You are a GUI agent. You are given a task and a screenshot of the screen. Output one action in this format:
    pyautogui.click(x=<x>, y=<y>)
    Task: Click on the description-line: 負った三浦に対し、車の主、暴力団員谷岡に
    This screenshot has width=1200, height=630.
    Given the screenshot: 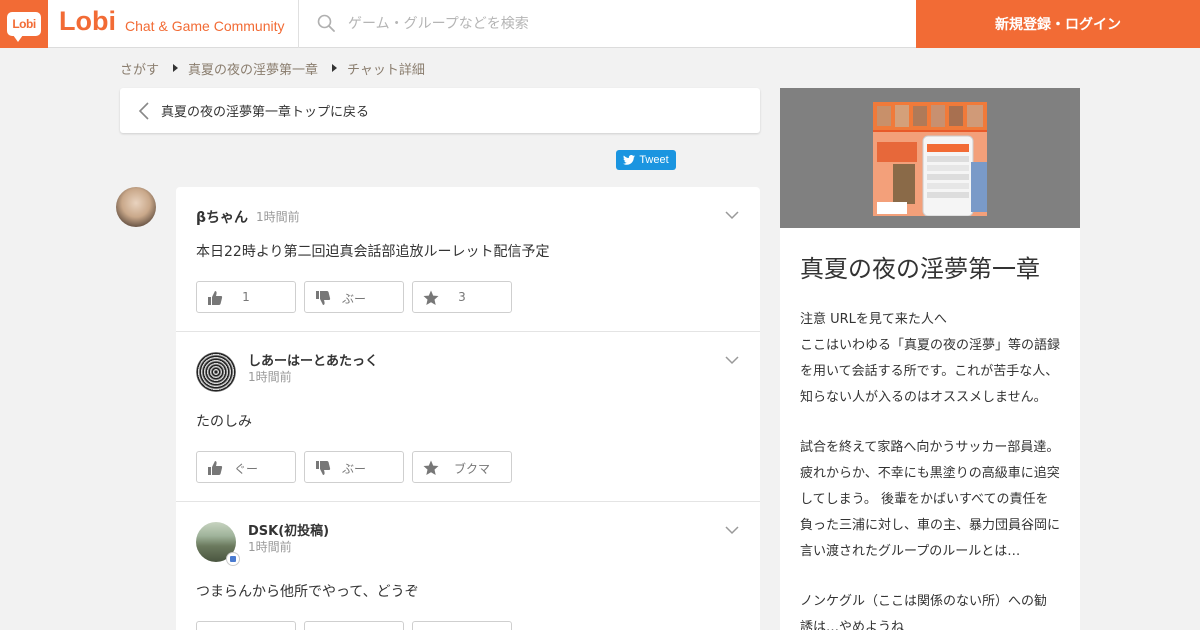 What is the action you would take?
    pyautogui.click(x=930, y=525)
    